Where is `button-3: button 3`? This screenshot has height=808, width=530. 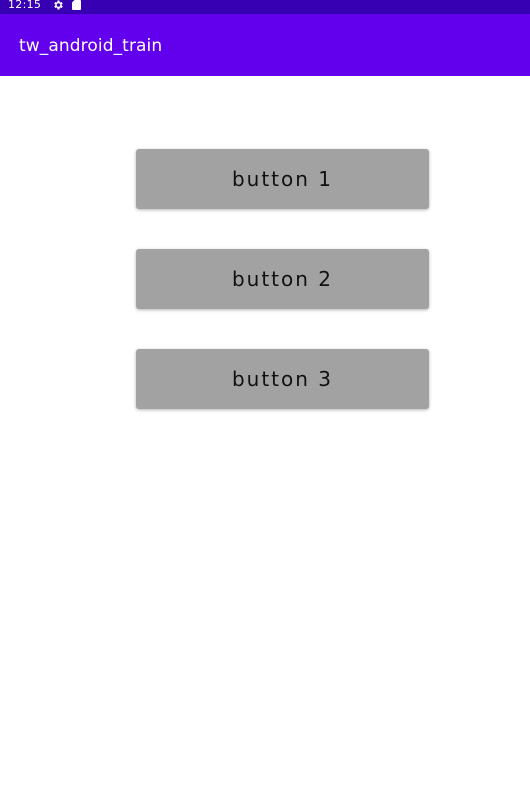 button-3: button 3 is located at coordinates (282, 379).